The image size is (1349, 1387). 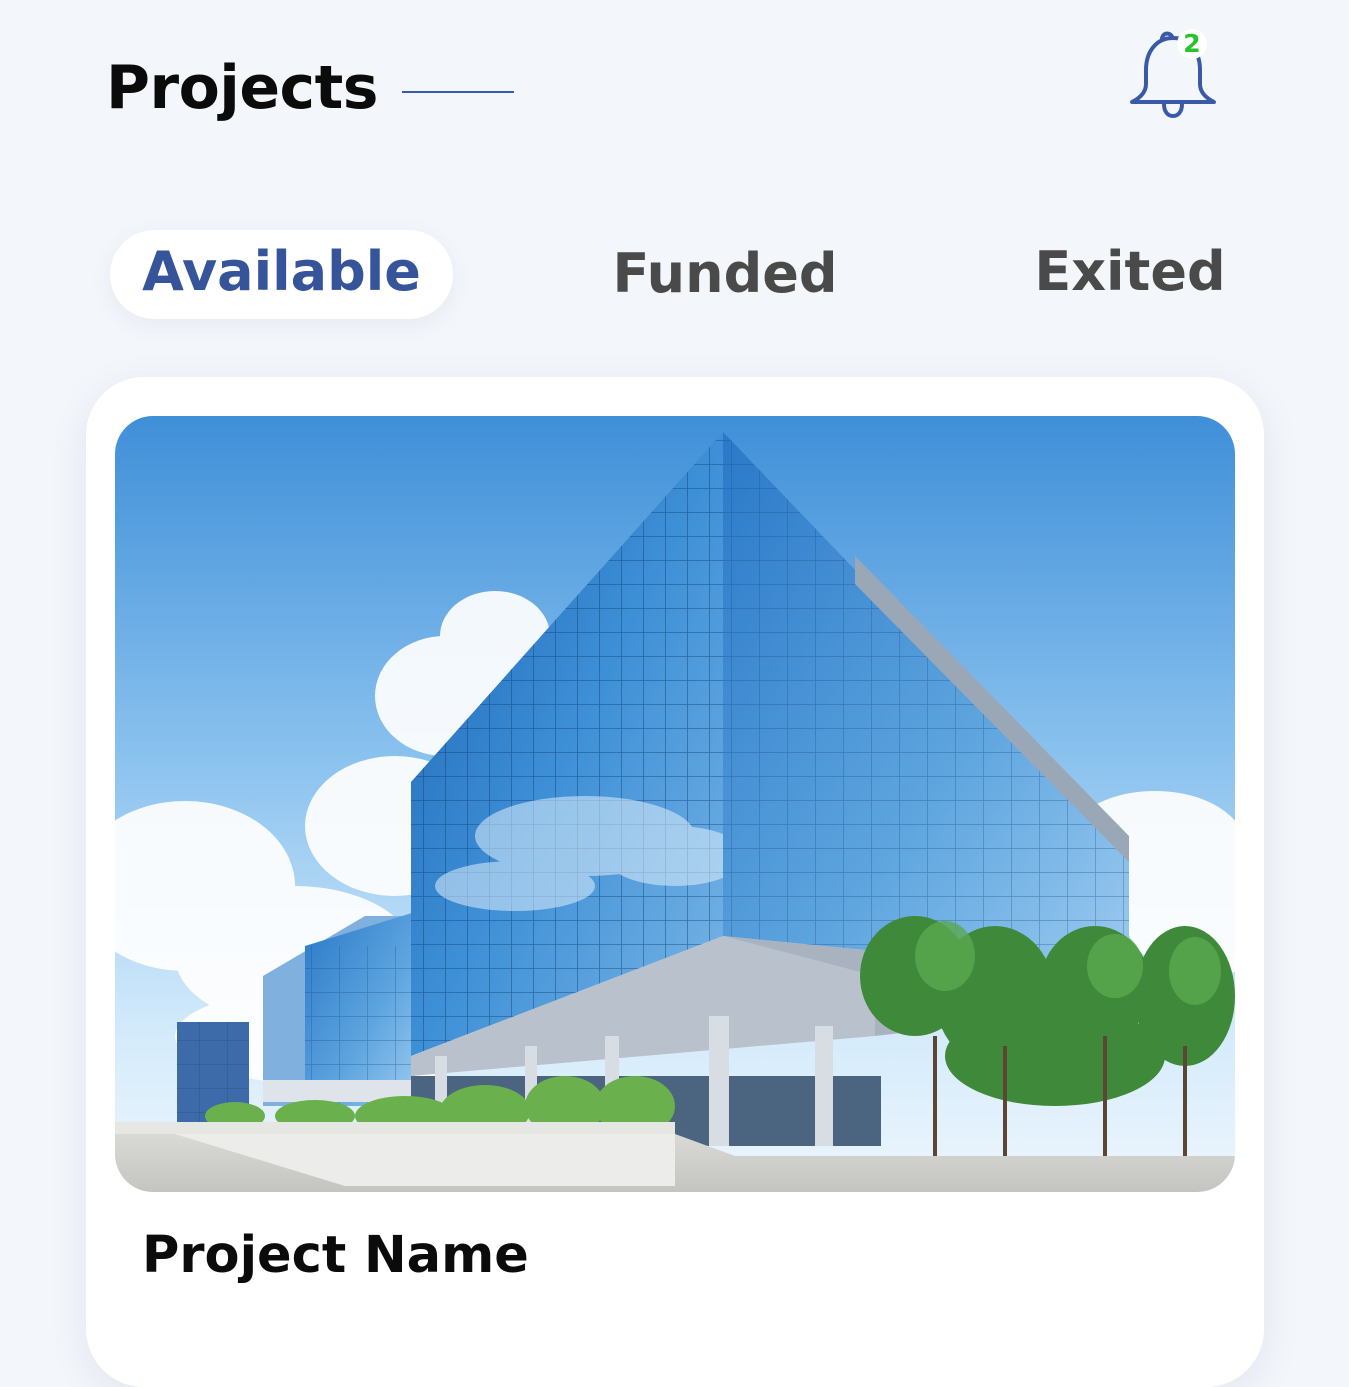 I want to click on bell-icon, so click(x=1173, y=74).